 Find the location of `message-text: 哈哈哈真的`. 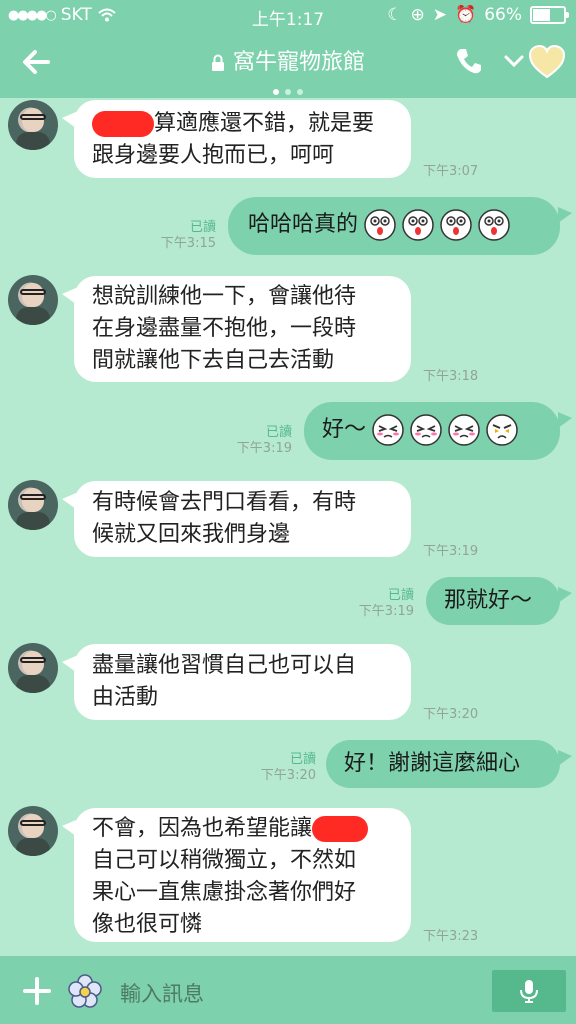

message-text: 哈哈哈真的 is located at coordinates (303, 224).